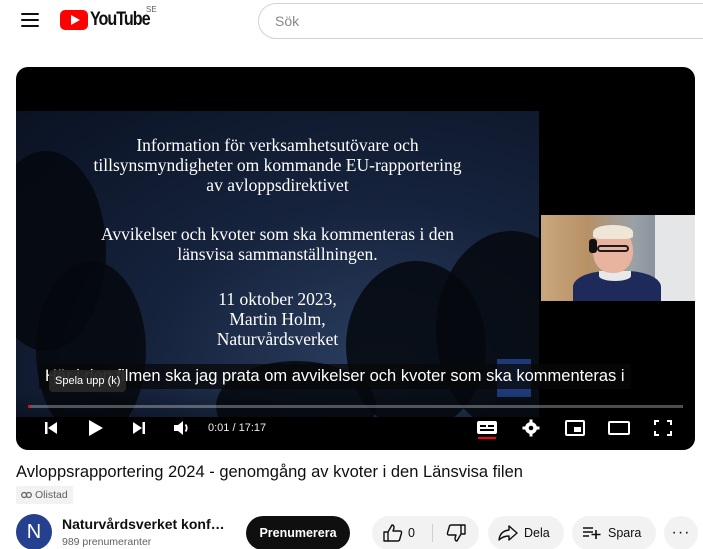  I want to click on share-button: Dela, so click(526, 532).